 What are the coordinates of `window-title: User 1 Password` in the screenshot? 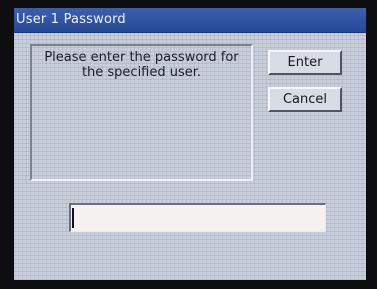 It's located at (71, 19).